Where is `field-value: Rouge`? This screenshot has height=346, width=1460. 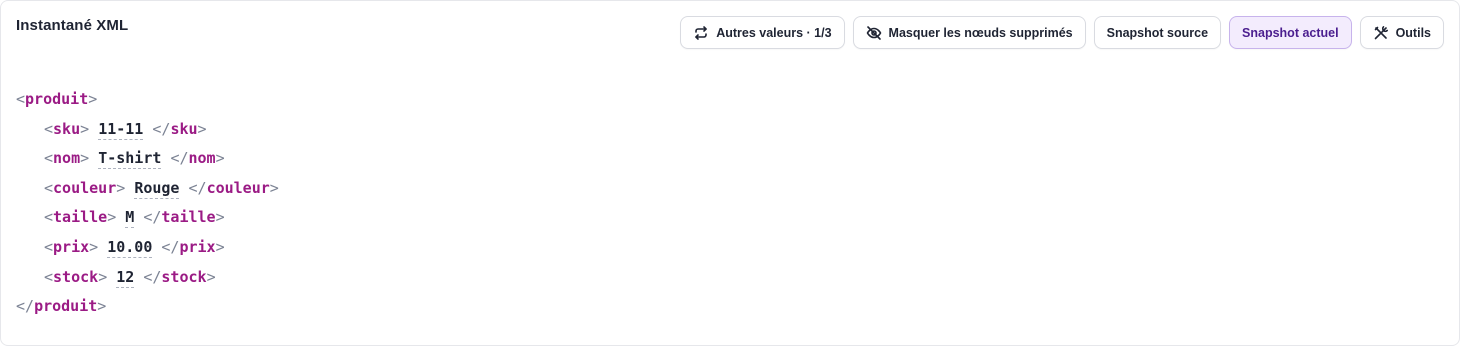
field-value: Rouge is located at coordinates (157, 188).